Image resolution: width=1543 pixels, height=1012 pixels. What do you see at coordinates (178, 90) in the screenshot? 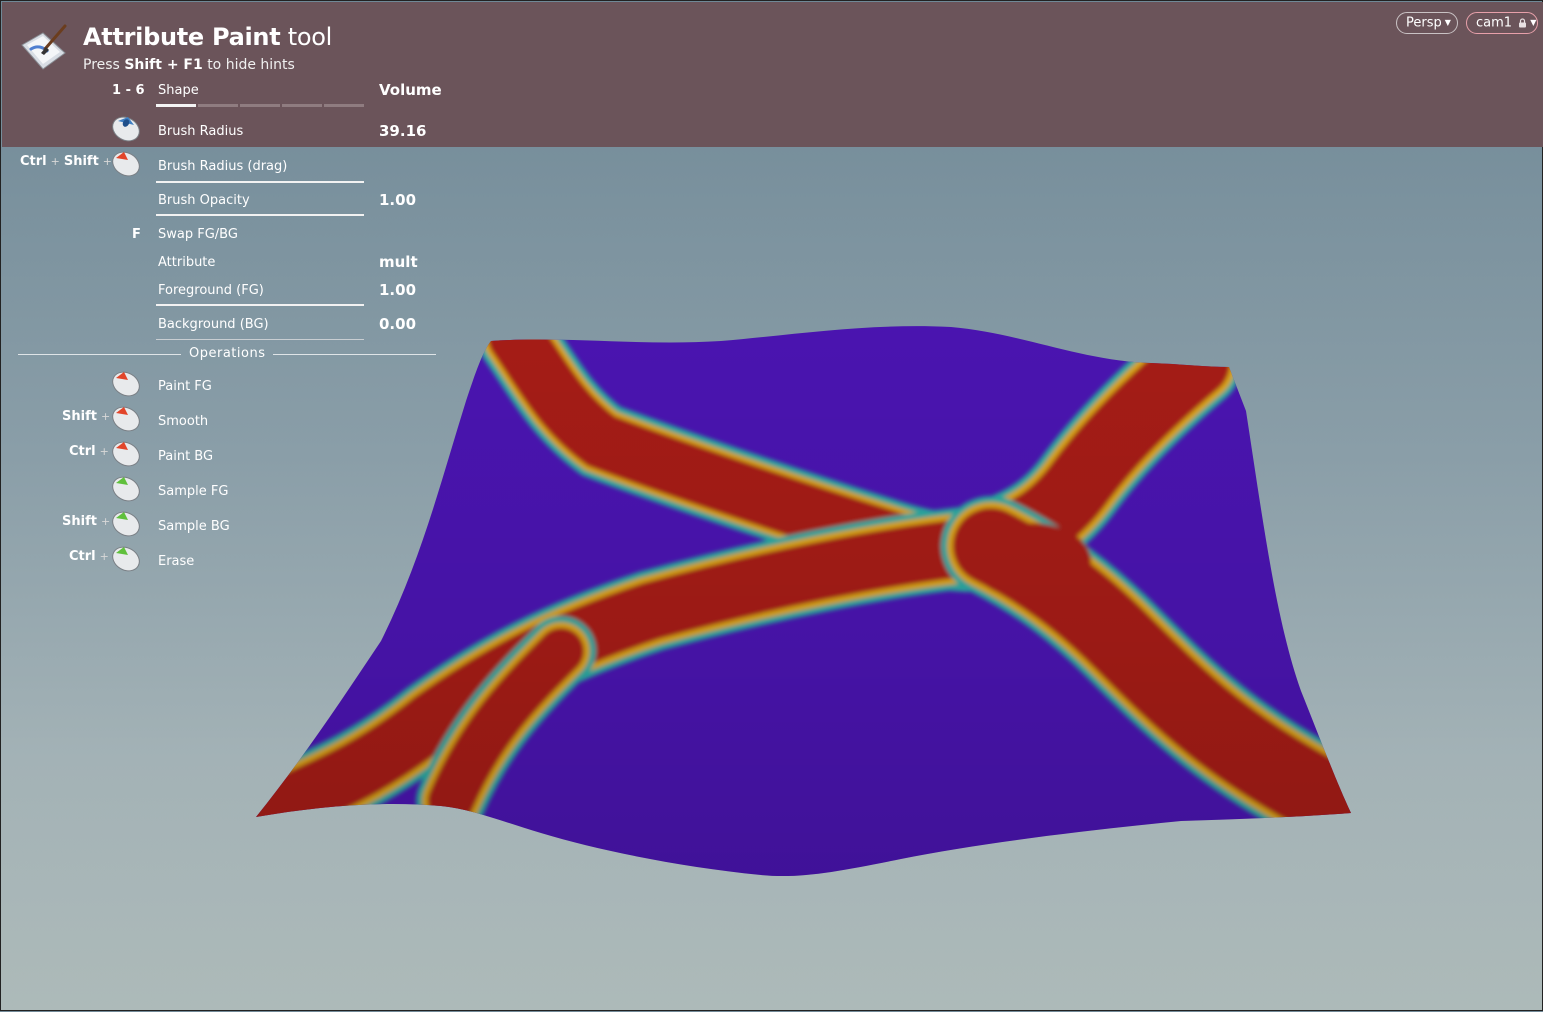
I see `shape-label: Shape` at bounding box center [178, 90].